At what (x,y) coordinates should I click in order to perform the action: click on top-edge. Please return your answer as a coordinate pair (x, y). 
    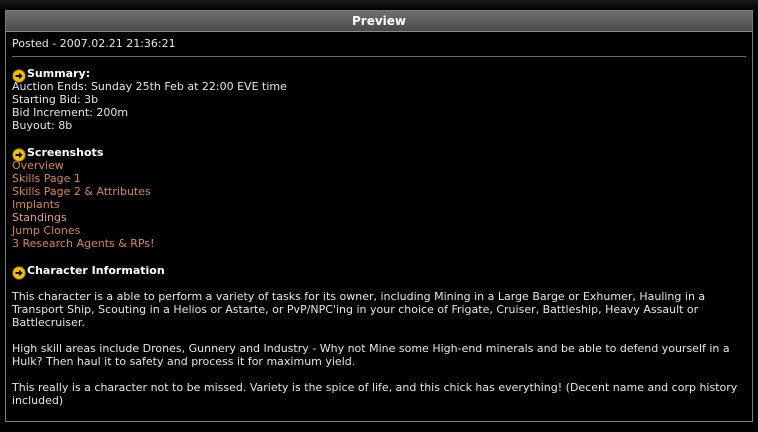
    Looking at the image, I should click on (379, 5).